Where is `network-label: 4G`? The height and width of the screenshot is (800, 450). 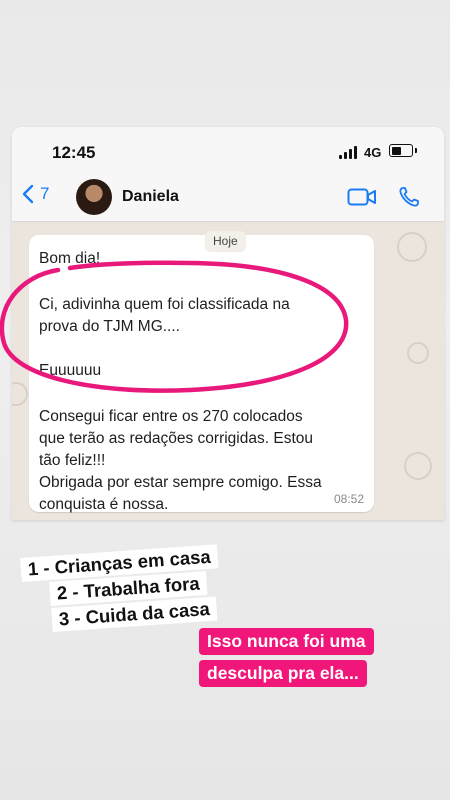
network-label: 4G is located at coordinates (373, 152).